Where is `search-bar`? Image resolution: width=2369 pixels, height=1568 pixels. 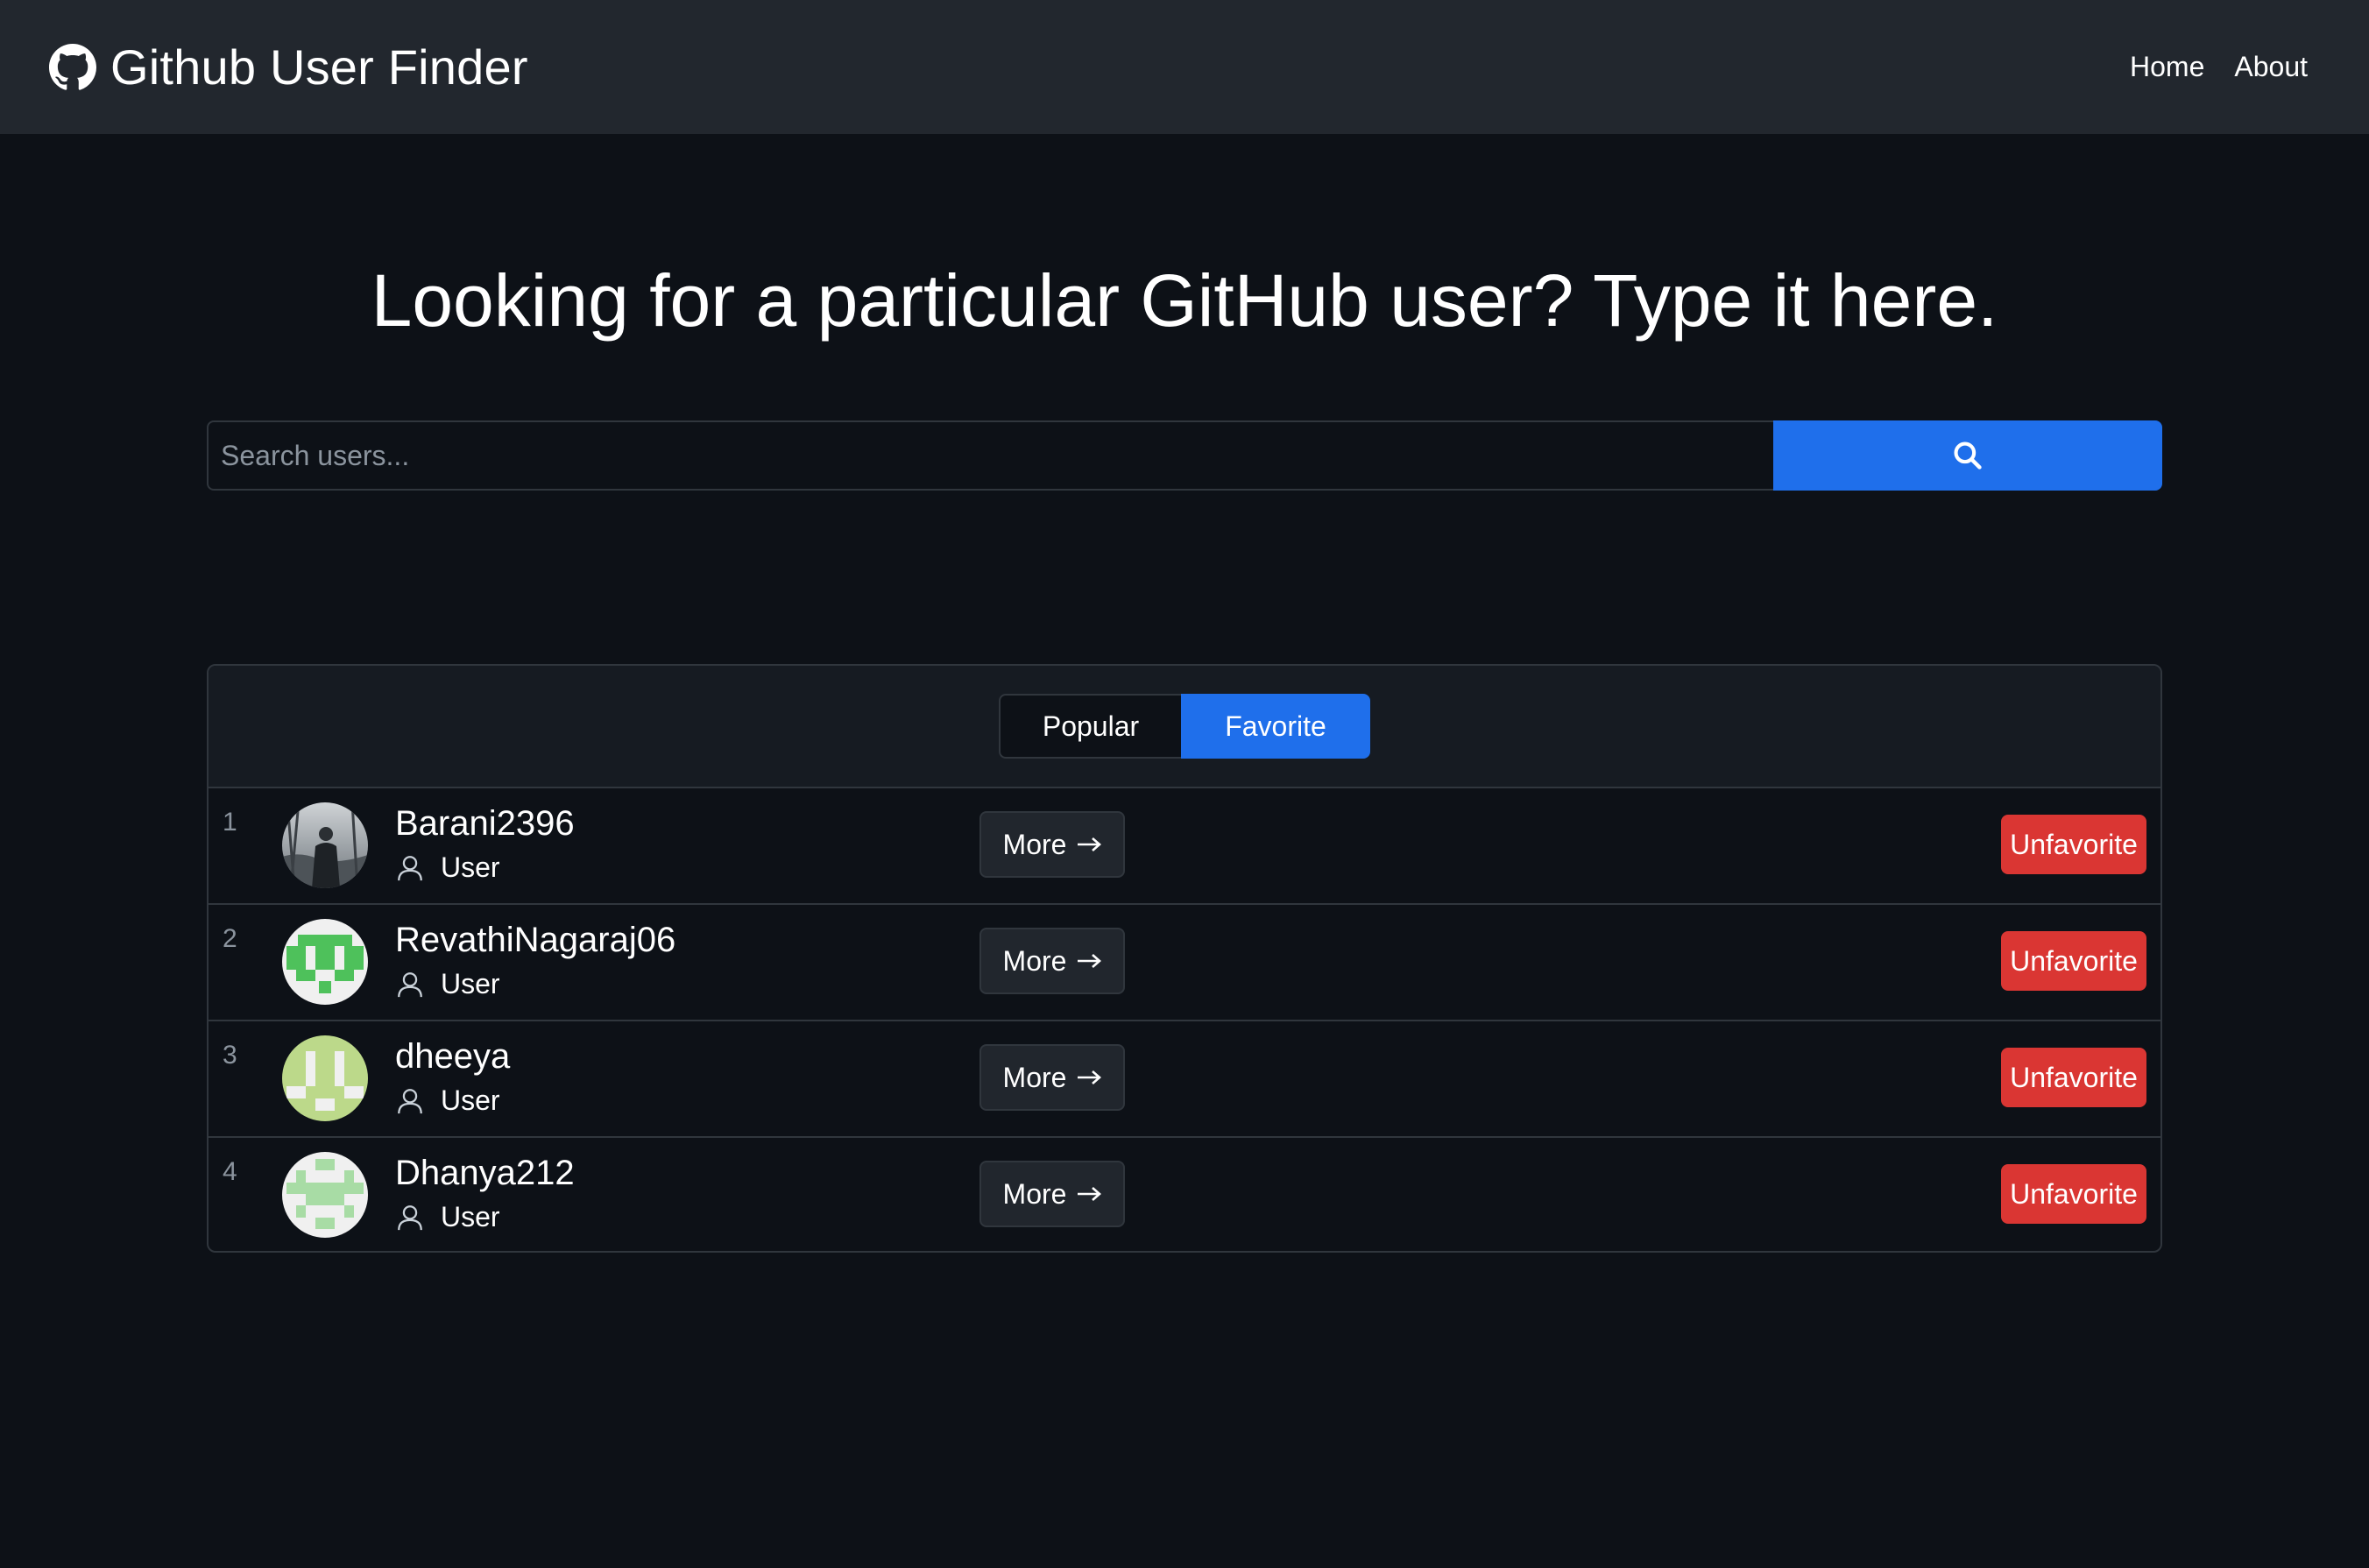 search-bar is located at coordinates (1184, 455).